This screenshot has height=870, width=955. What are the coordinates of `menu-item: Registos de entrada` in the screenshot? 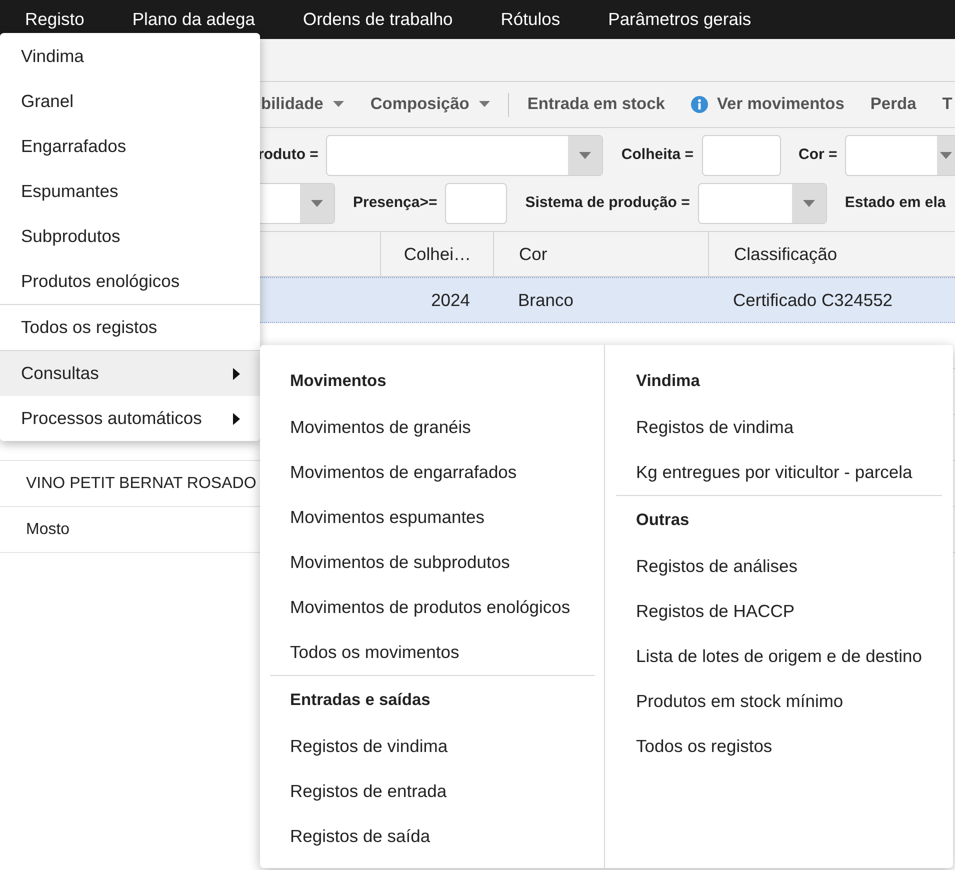 It's located at (353, 791).